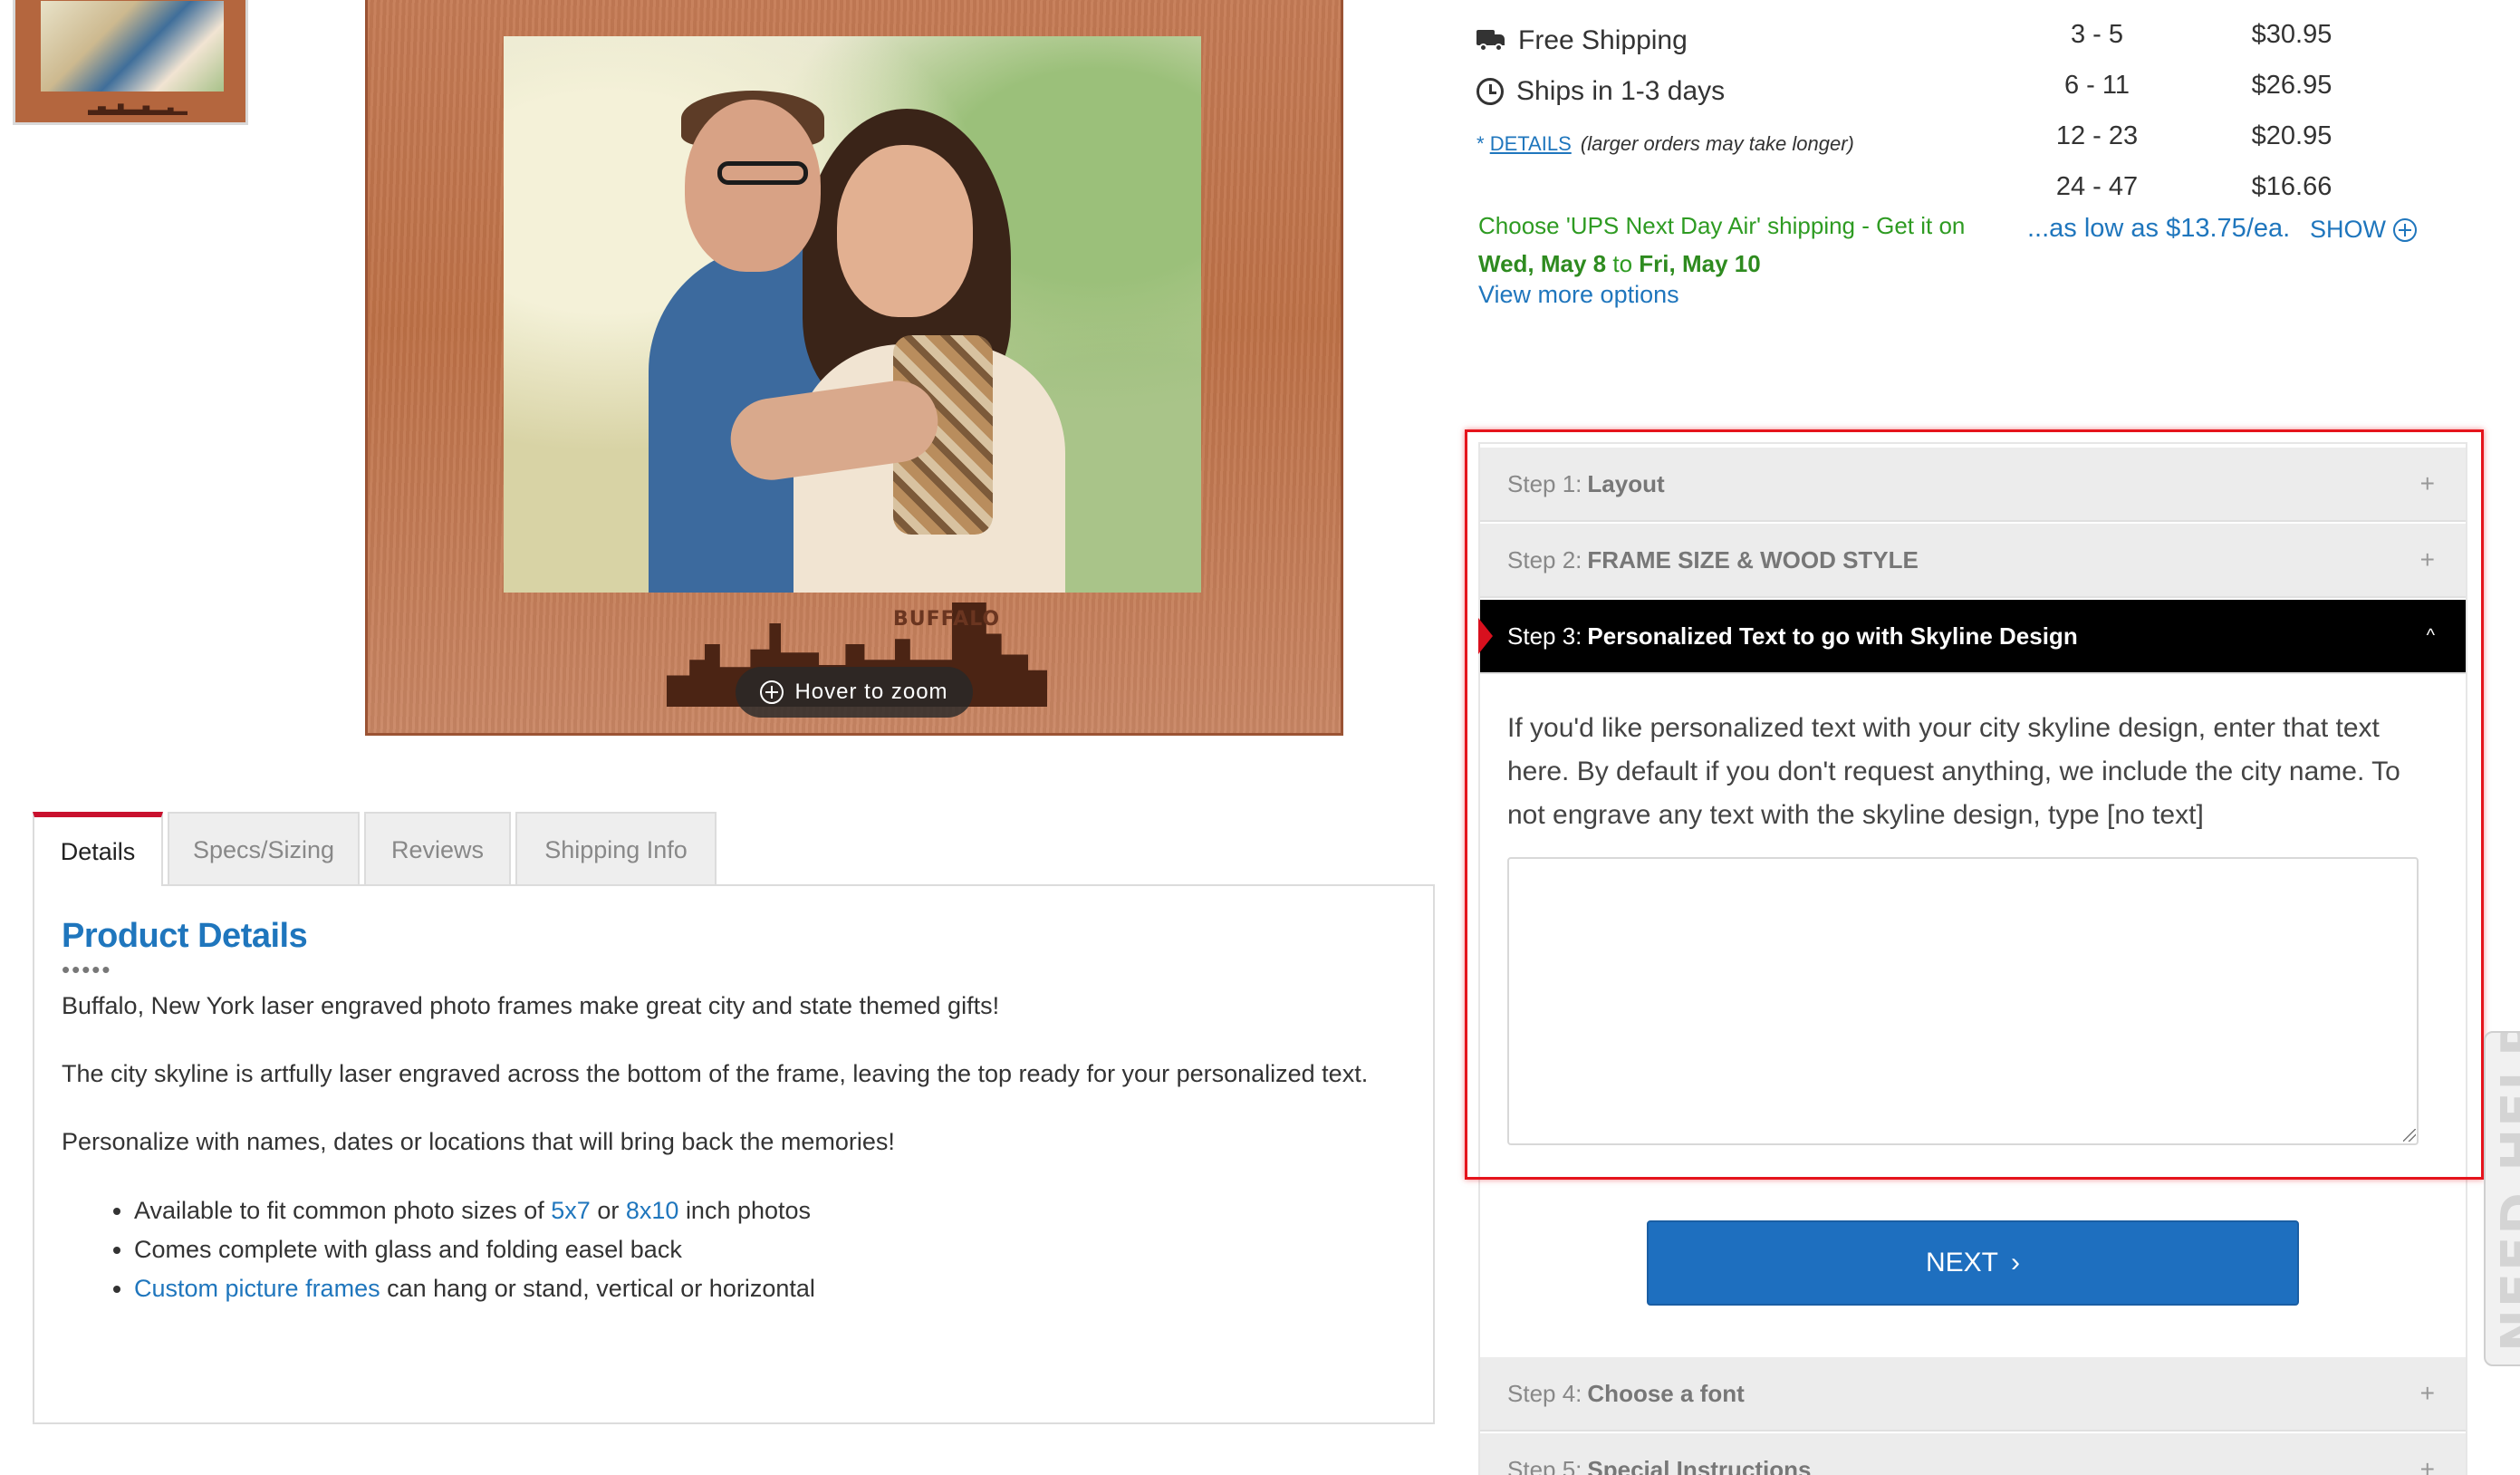 The image size is (2520, 1475). Describe the element at coordinates (1973, 561) in the screenshot. I see `step-2-header: Step 2: FRAME SIZE & WOOD STYLE +` at that location.